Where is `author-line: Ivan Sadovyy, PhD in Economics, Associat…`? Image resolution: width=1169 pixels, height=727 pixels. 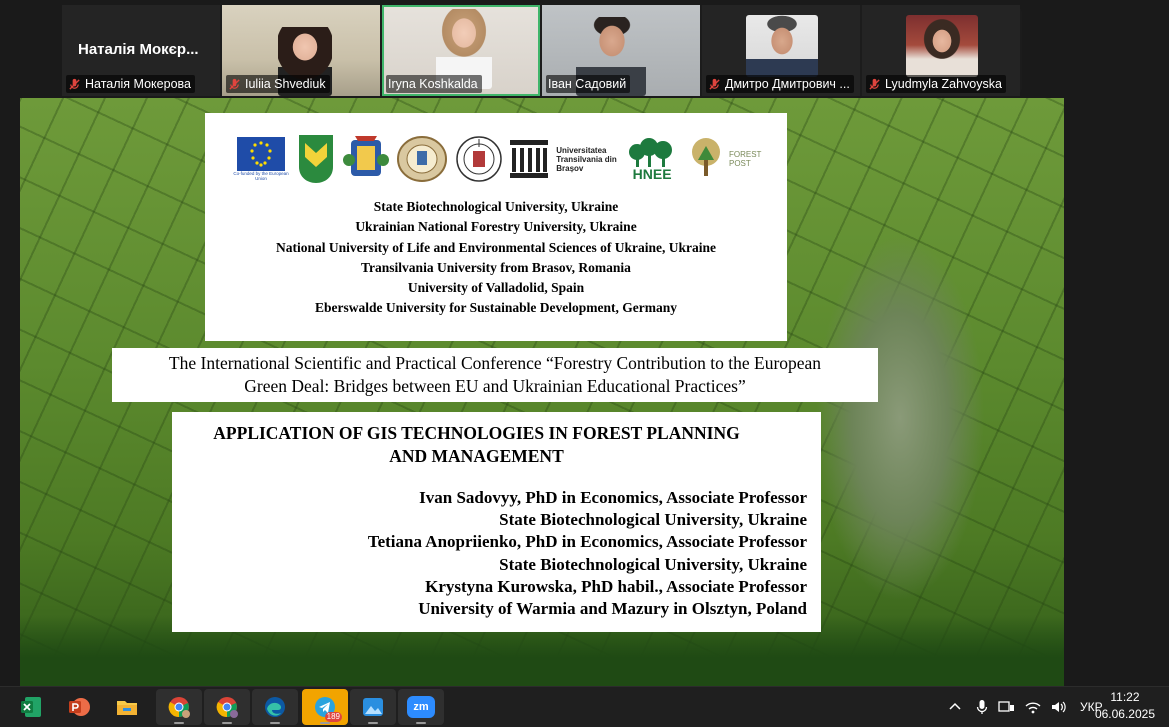 author-line: Ivan Sadovyy, PhD in Economics, Associat… is located at coordinates (613, 497).